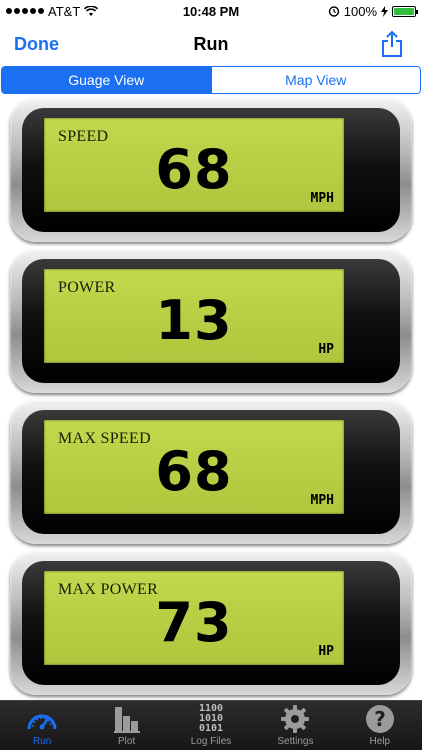 The image size is (422, 750). I want to click on help-icon: ?, so click(380, 719).